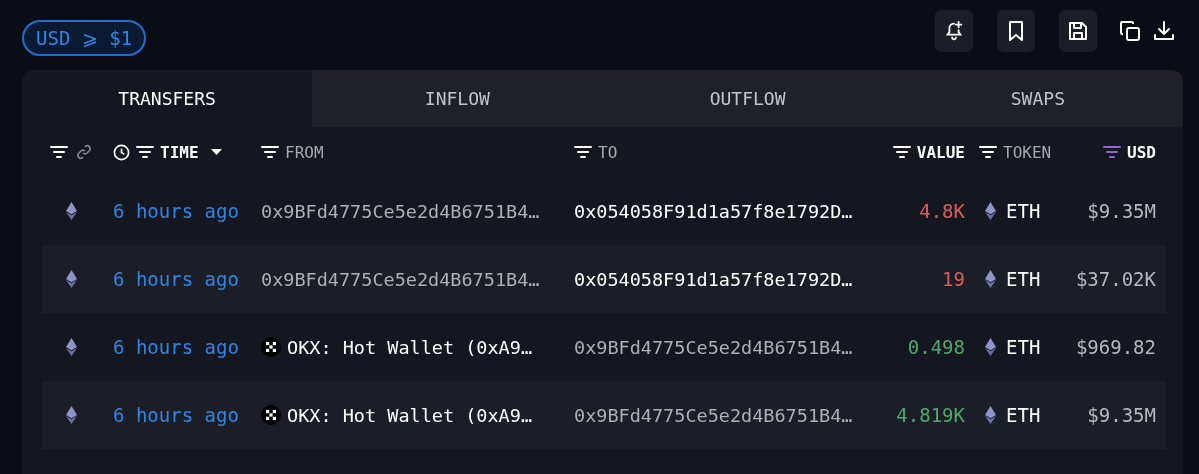 This screenshot has width=1199, height=474. Describe the element at coordinates (1115, 279) in the screenshot. I see `usd-amount: $37.02K` at that location.